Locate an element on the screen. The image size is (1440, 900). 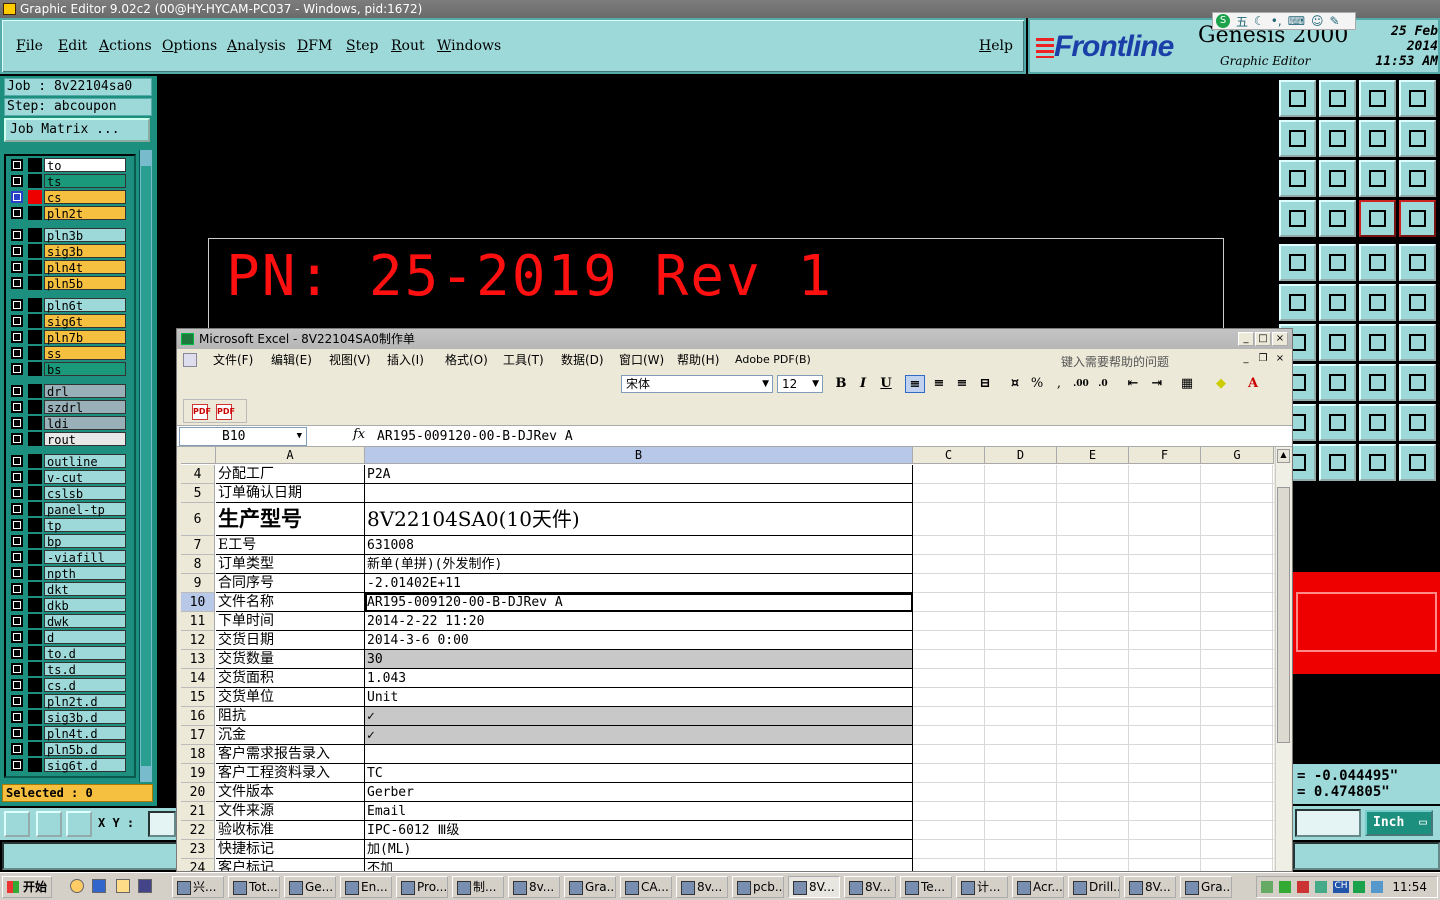
decrease-decimal-icon: .0 is located at coordinates (1103, 384).